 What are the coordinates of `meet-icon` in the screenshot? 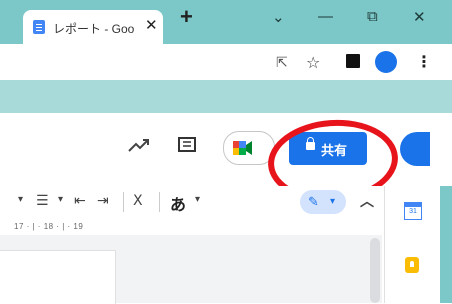 It's located at (242, 148).